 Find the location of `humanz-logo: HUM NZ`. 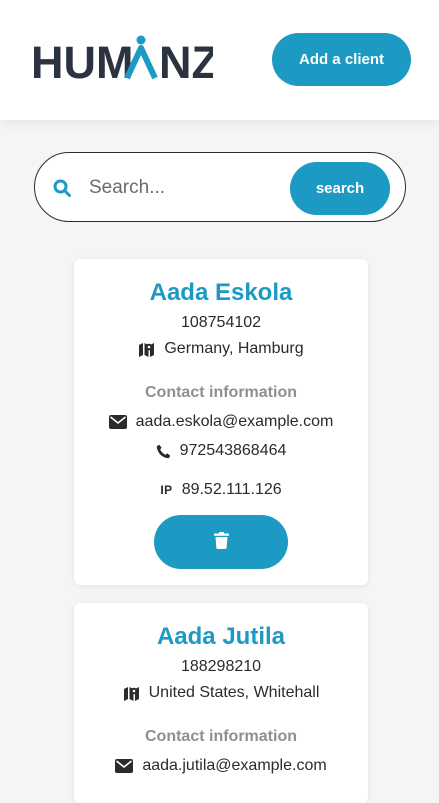

humanz-logo: HUM NZ is located at coordinates (122, 58).